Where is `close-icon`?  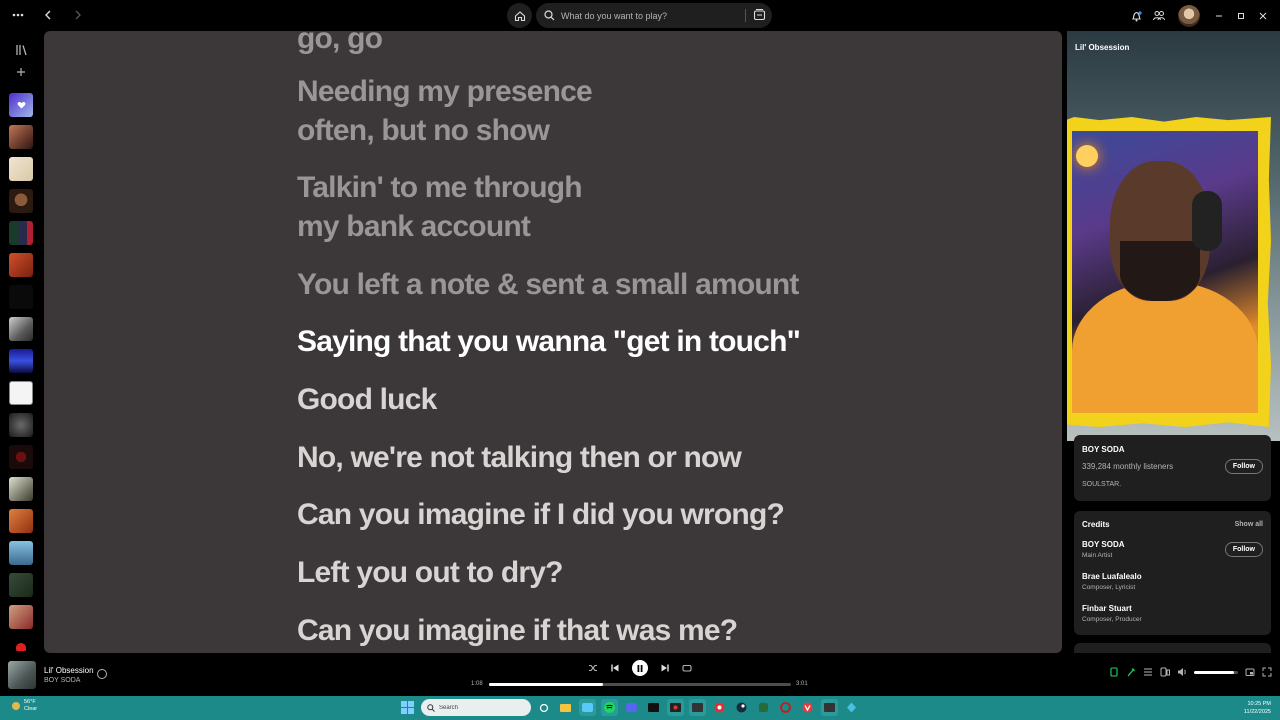 close-icon is located at coordinates (1263, 15).